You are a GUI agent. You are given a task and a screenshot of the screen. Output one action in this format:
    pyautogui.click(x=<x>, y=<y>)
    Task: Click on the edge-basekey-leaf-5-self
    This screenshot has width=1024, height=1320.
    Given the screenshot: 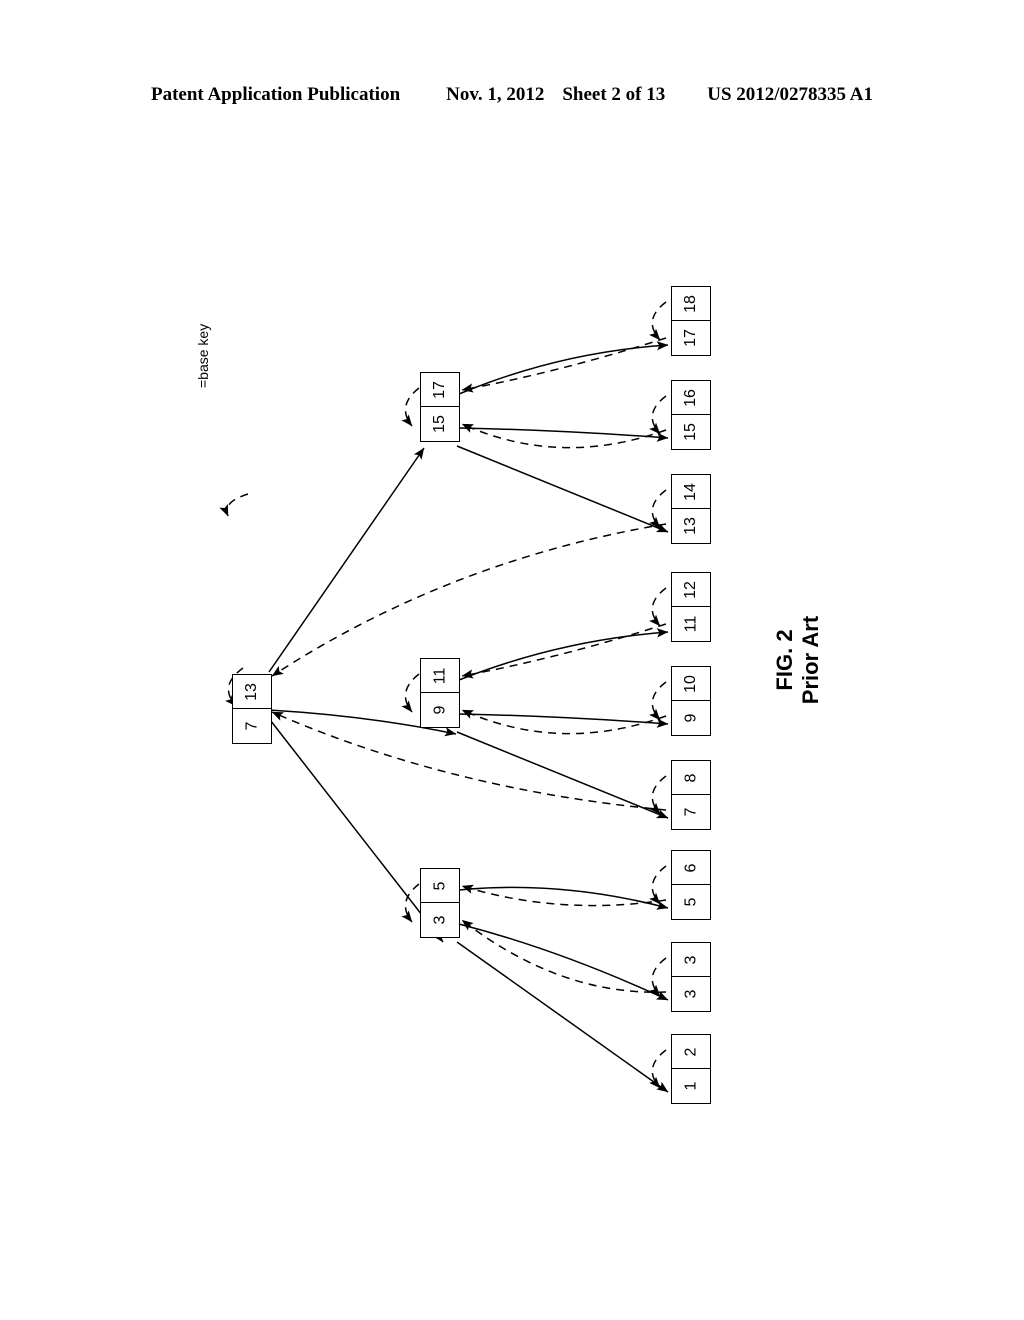 What is the action you would take?
    pyautogui.click(x=658, y=701)
    